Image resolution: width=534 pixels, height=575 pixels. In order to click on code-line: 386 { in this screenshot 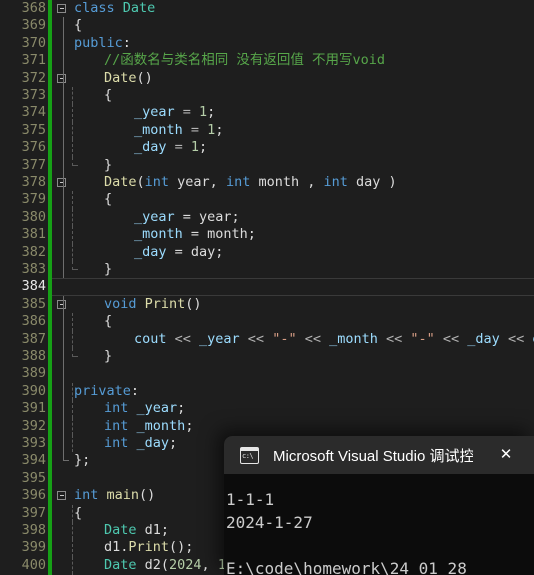, I will do `click(267, 322)`.